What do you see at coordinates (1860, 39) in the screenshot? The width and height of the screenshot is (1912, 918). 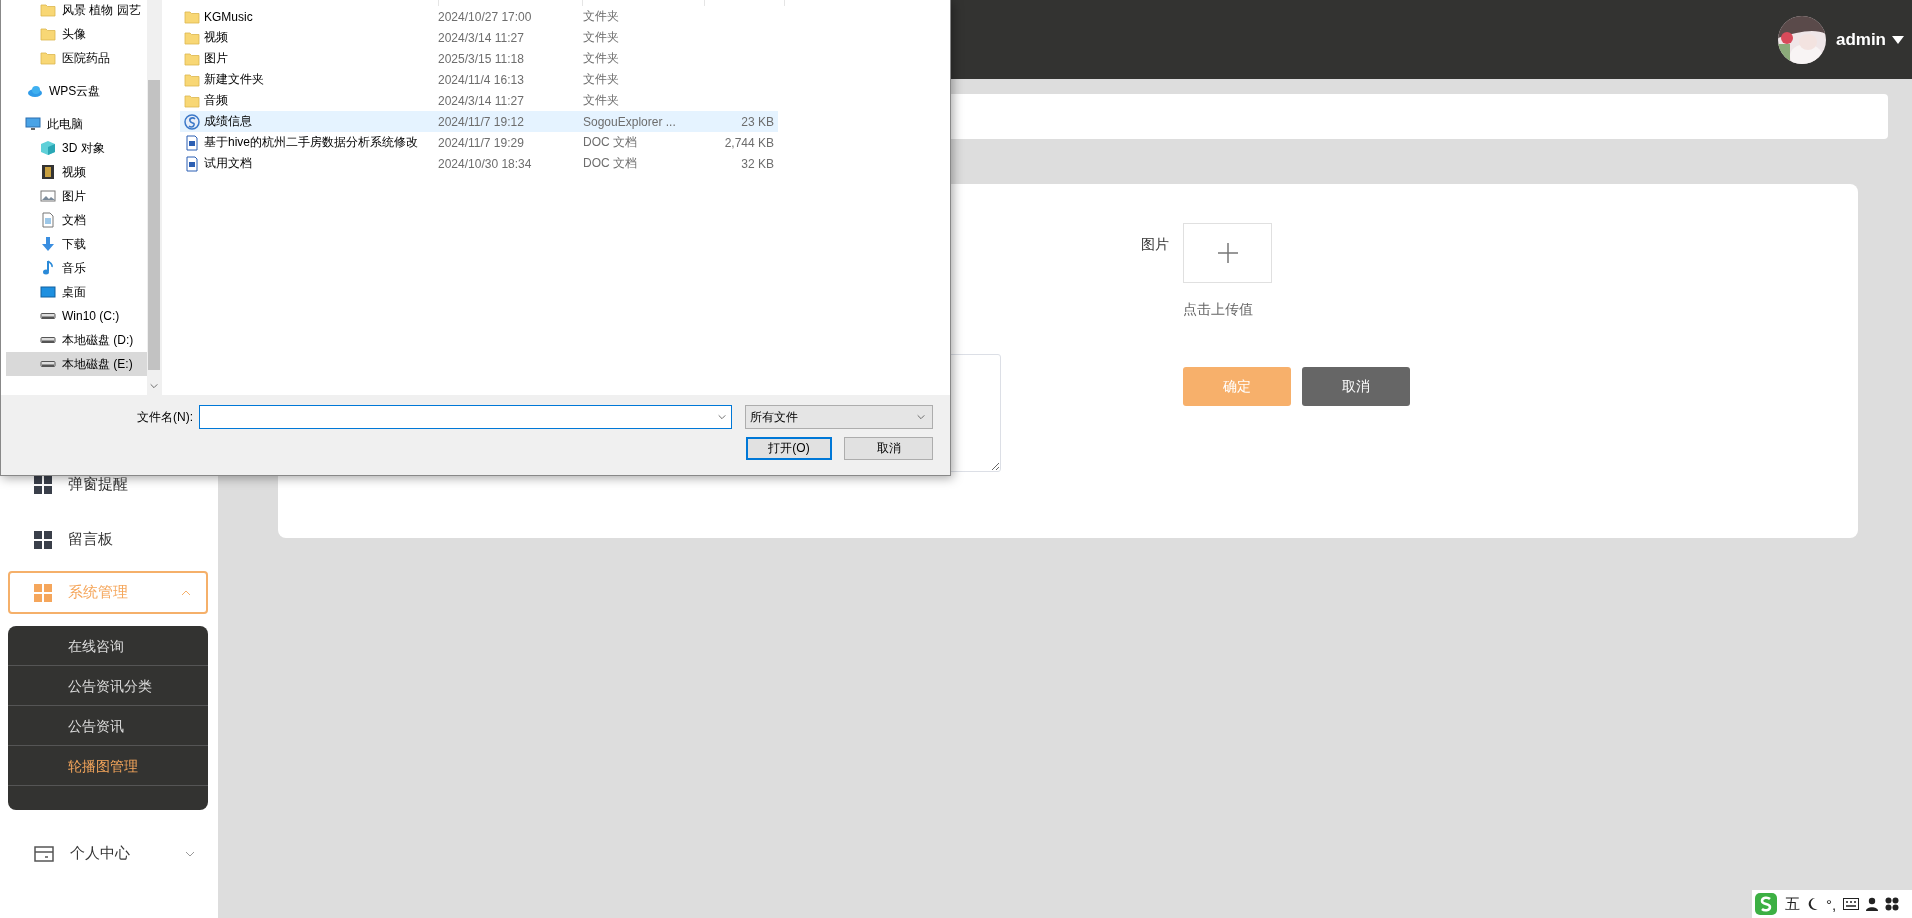 I see `user-name: admin` at bounding box center [1860, 39].